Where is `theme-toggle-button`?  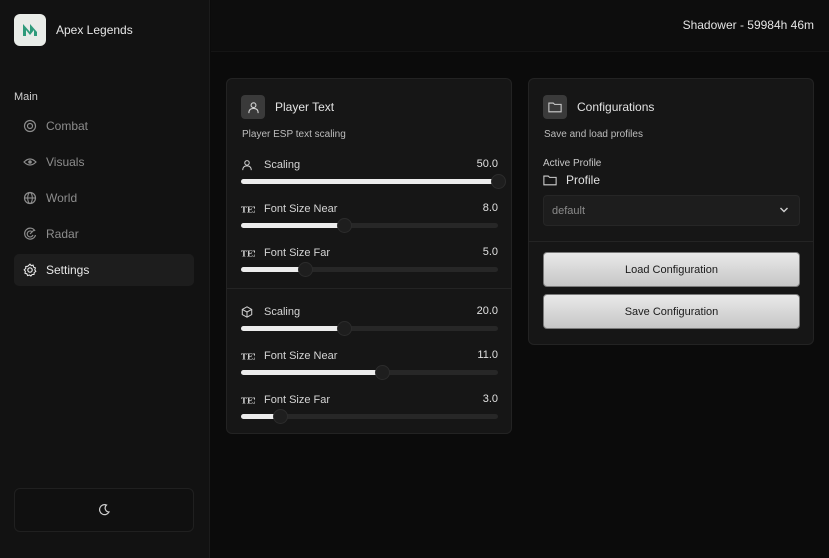 theme-toggle-button is located at coordinates (104, 510).